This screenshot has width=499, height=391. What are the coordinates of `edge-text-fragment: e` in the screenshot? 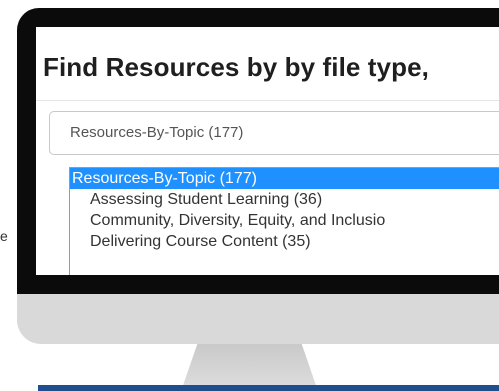 It's located at (4, 236).